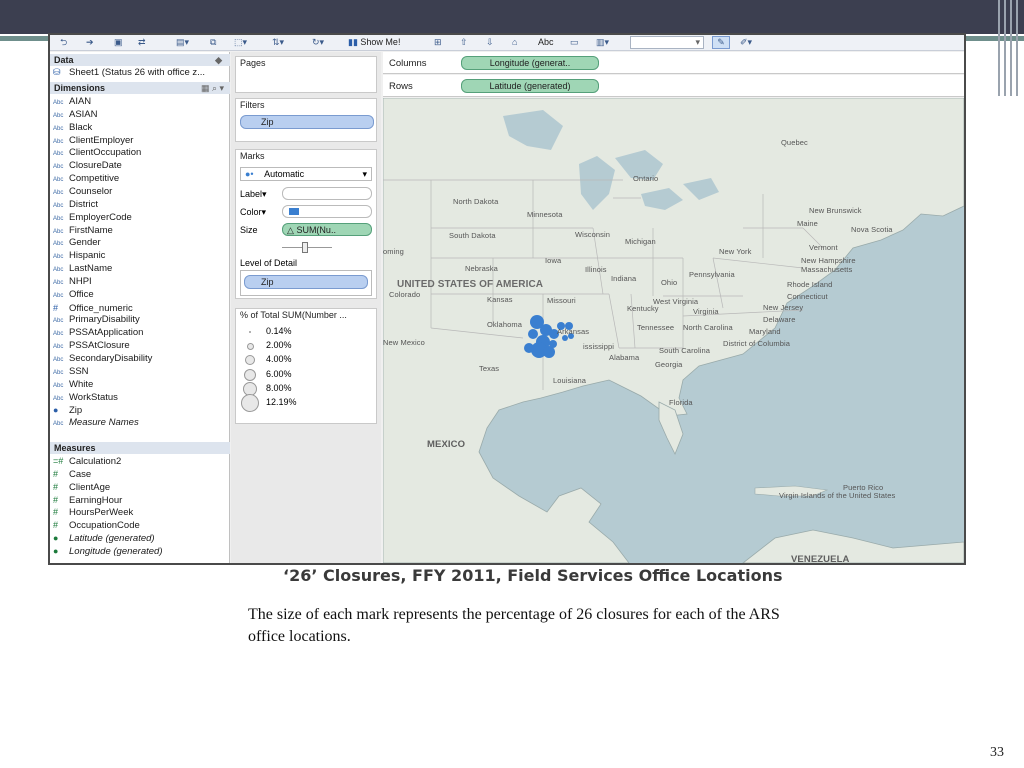  Describe the element at coordinates (212, 88) in the screenshot. I see `view-options-icon: ▦ ⌕ ▾` at that location.